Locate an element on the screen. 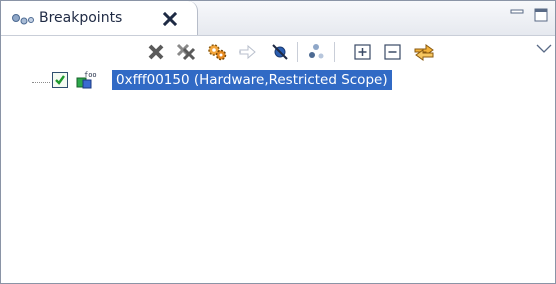  maximize-icon is located at coordinates (541, 15).